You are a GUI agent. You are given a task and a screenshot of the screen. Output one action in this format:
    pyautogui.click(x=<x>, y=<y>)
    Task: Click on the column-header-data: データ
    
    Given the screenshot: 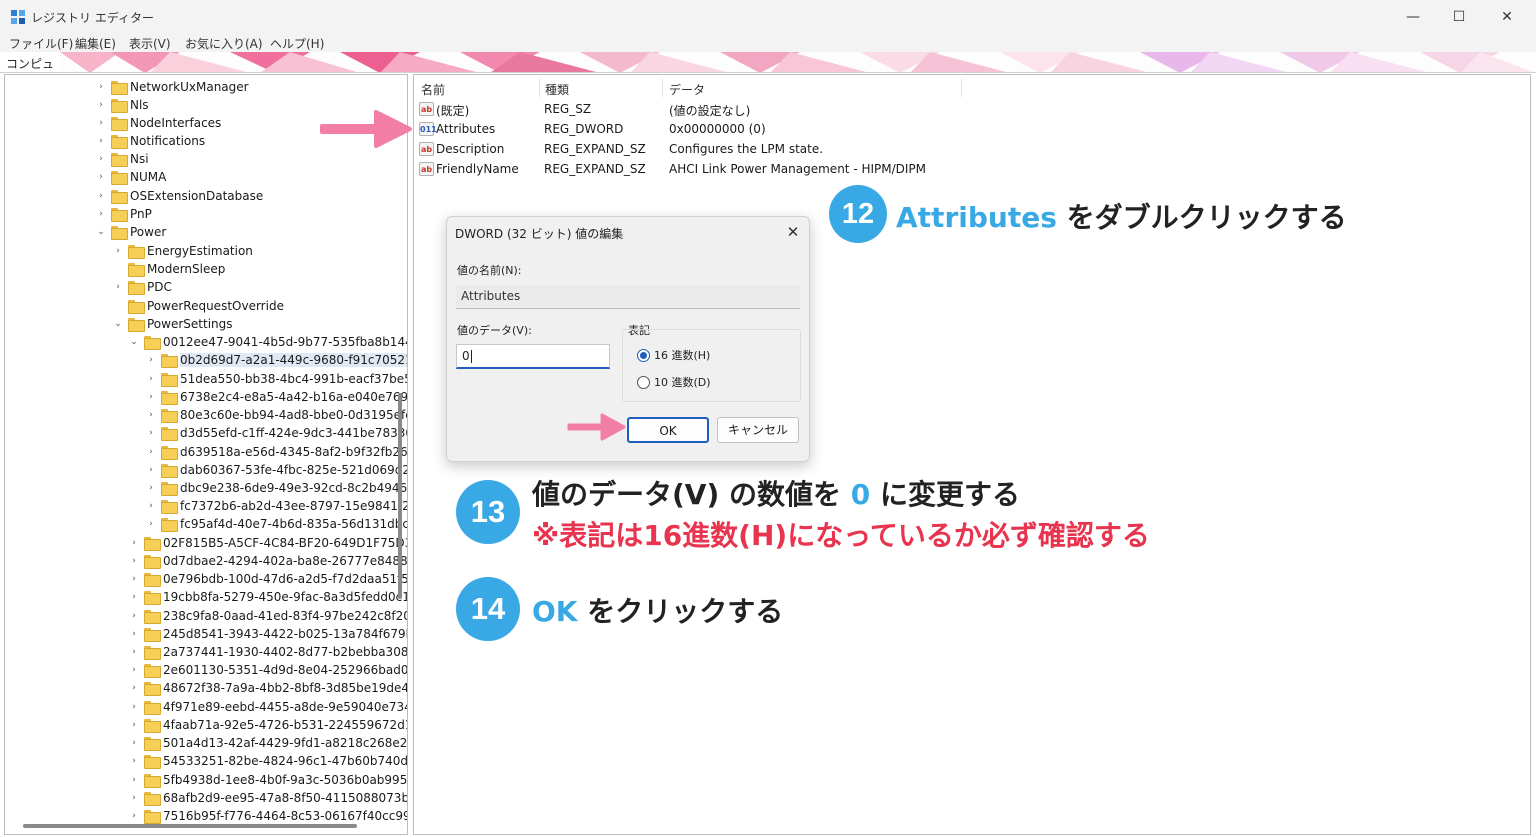 What is the action you would take?
    pyautogui.click(x=687, y=89)
    